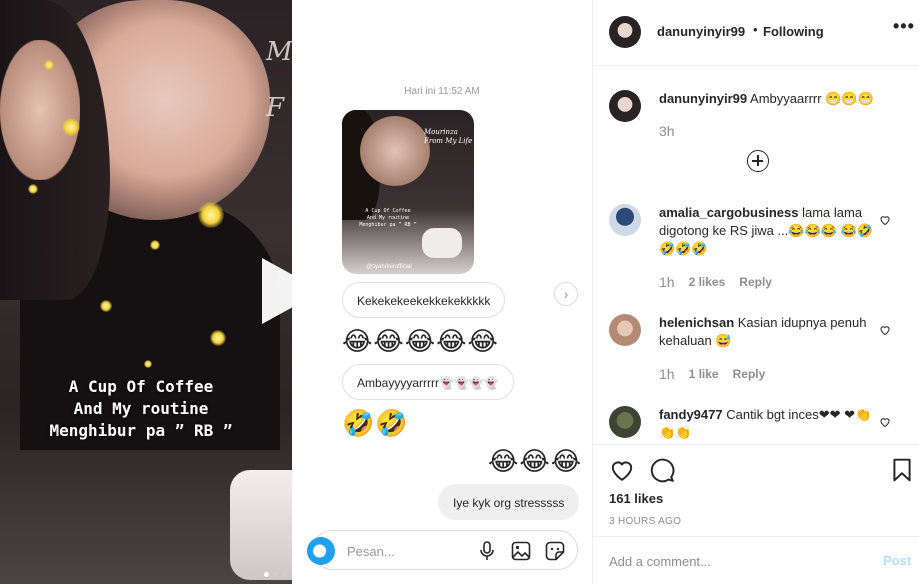 This screenshot has width=919, height=584. Describe the element at coordinates (428, 382) in the screenshot. I see `message-bubble: Ambayyyyarrrrr👻👻👻👻` at that location.